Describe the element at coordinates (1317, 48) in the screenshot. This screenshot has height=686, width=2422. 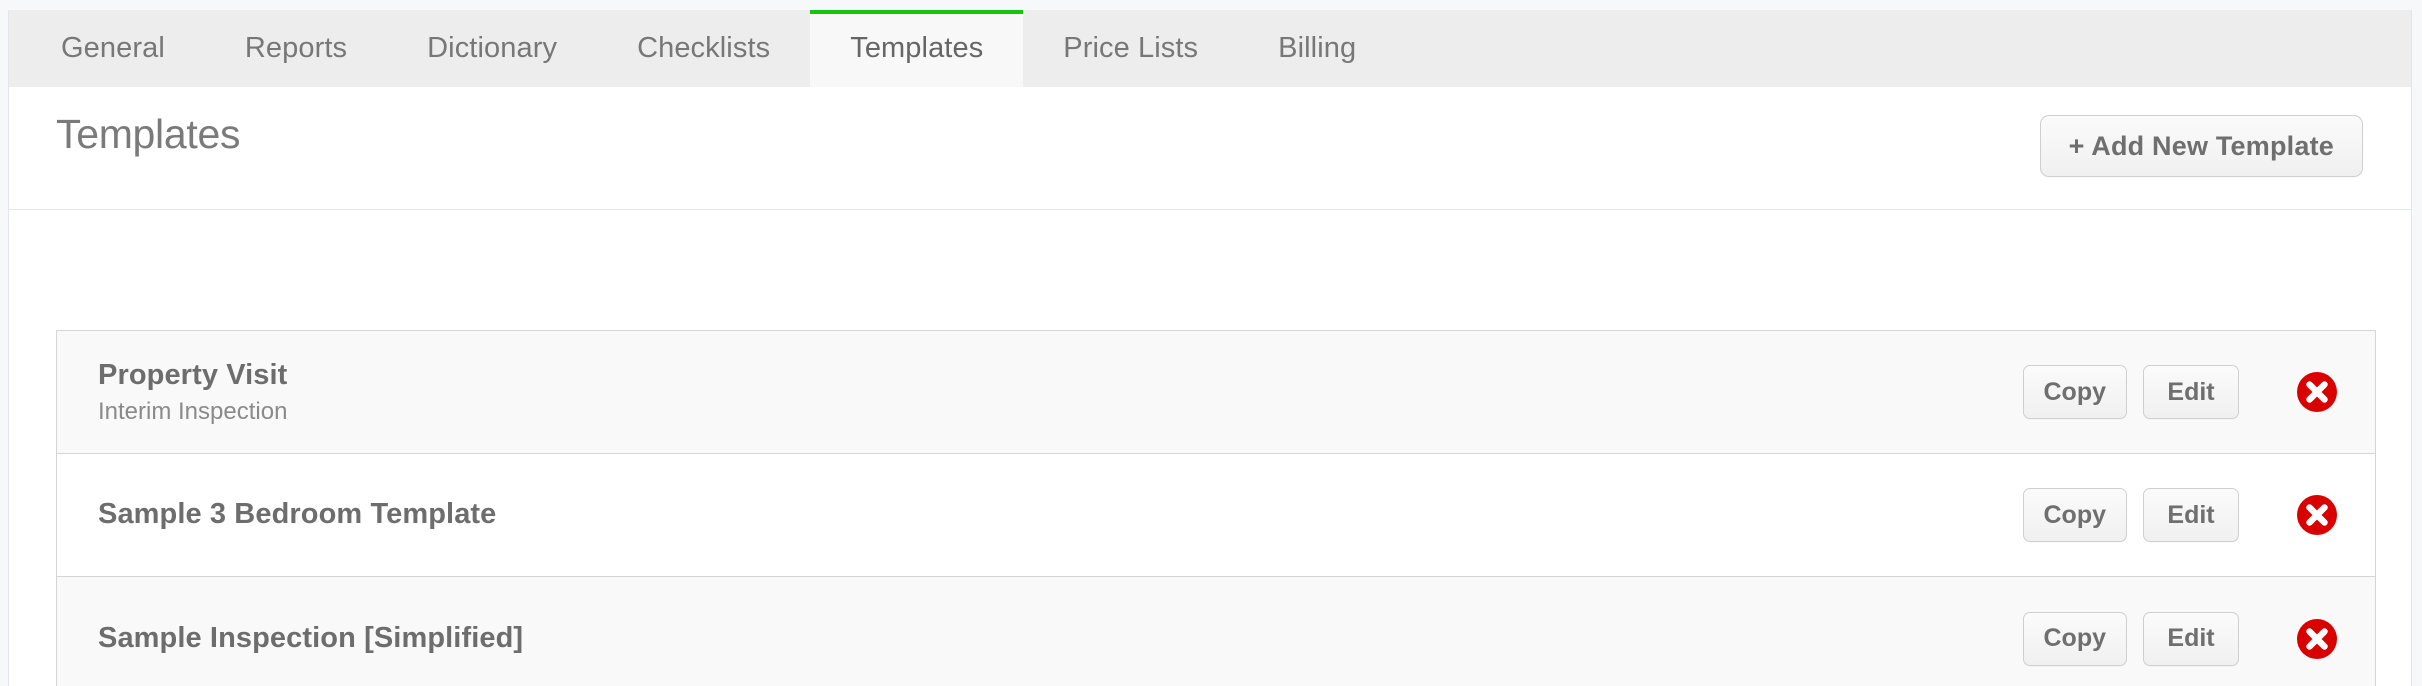
I see `tab-billing: Billing` at that location.